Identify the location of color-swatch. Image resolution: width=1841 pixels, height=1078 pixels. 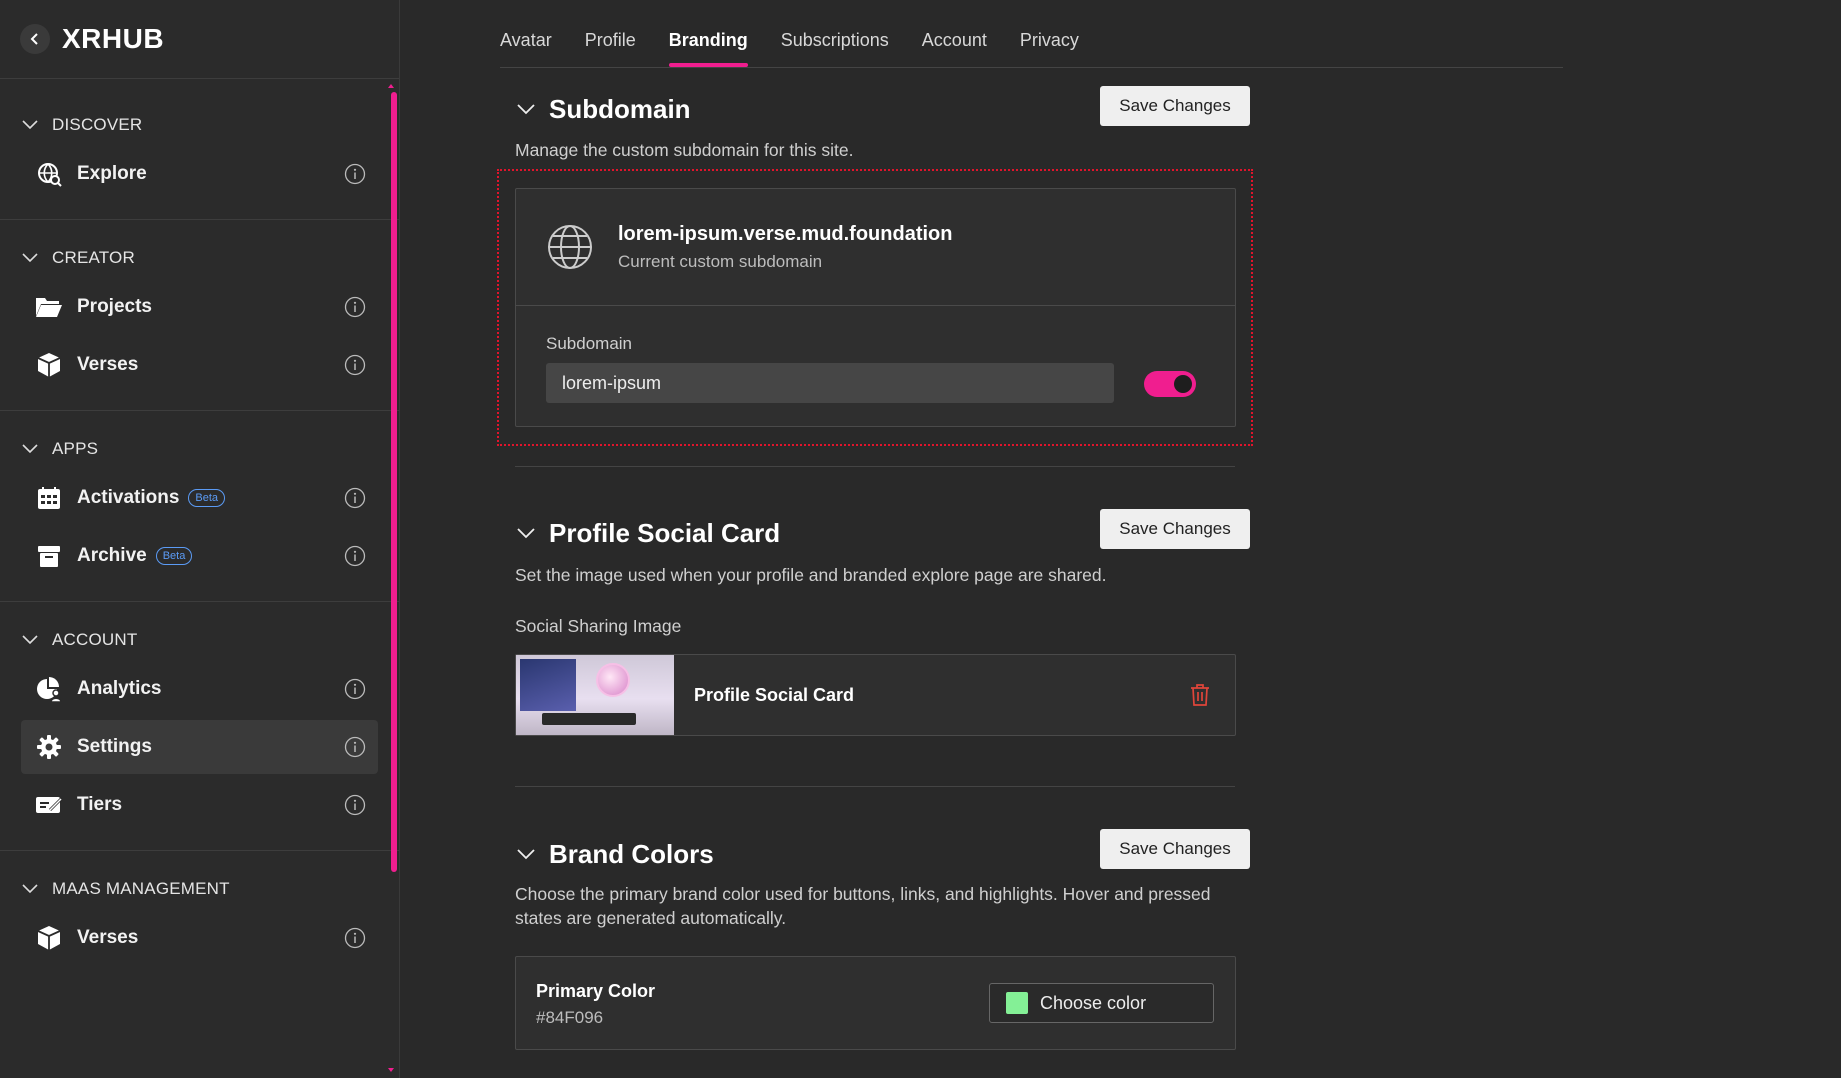
(1017, 1003).